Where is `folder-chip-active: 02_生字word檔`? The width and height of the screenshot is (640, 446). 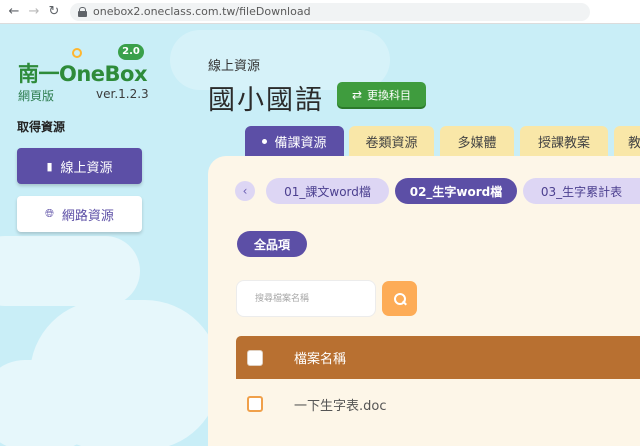
folder-chip-active: 02_生字word檔 is located at coordinates (456, 191).